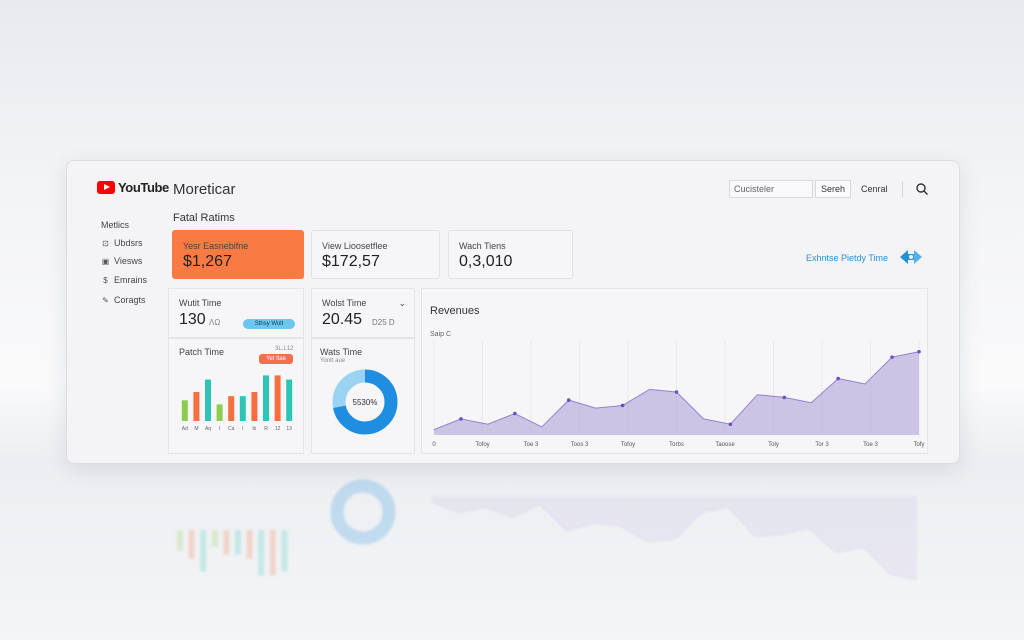  I want to click on sidebar-item-viesws: ▣ Viesws, so click(122, 261).